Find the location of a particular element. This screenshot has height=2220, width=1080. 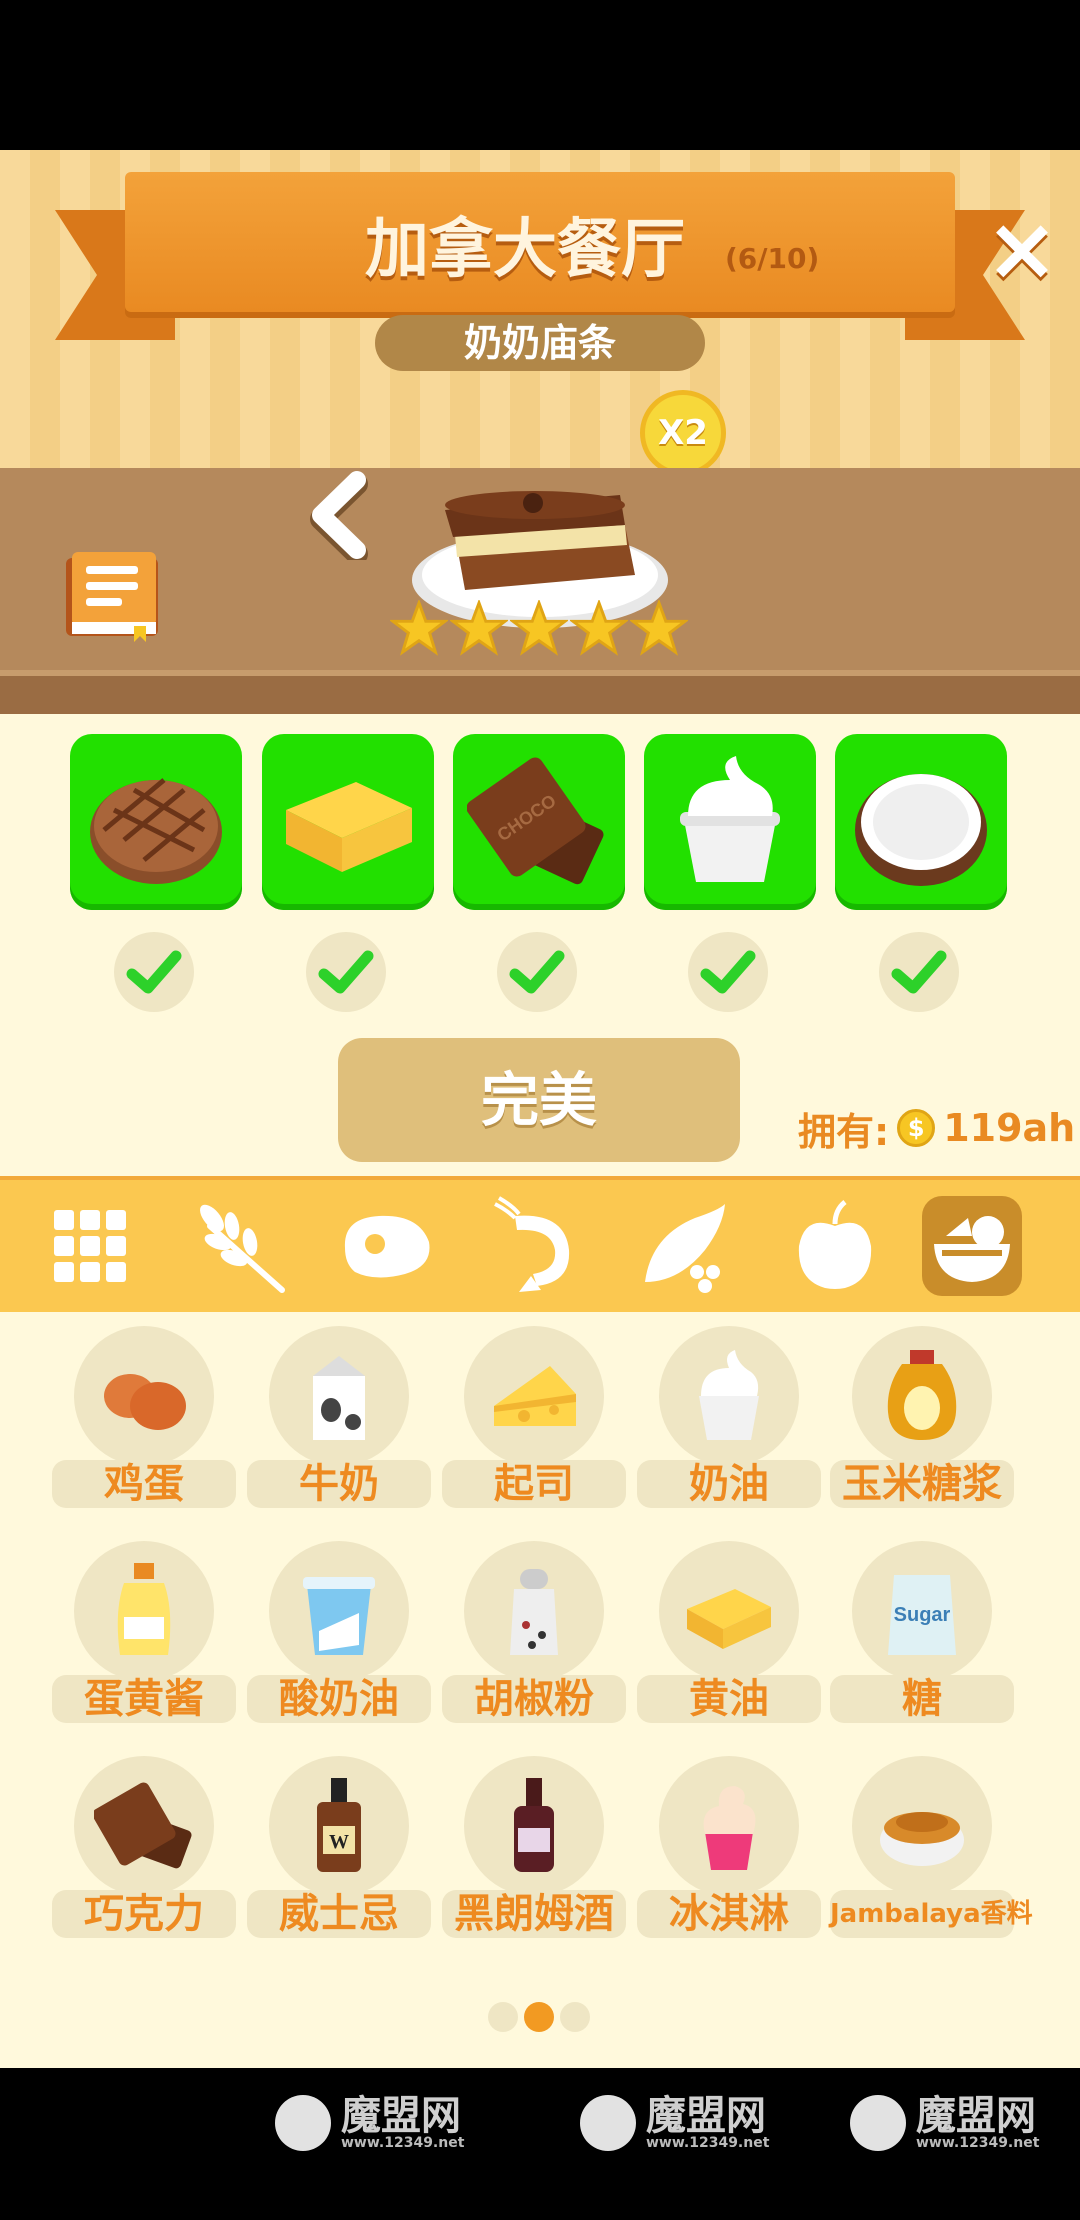

ingredient-chocolate: 巧克力 is located at coordinates (144, 1851).